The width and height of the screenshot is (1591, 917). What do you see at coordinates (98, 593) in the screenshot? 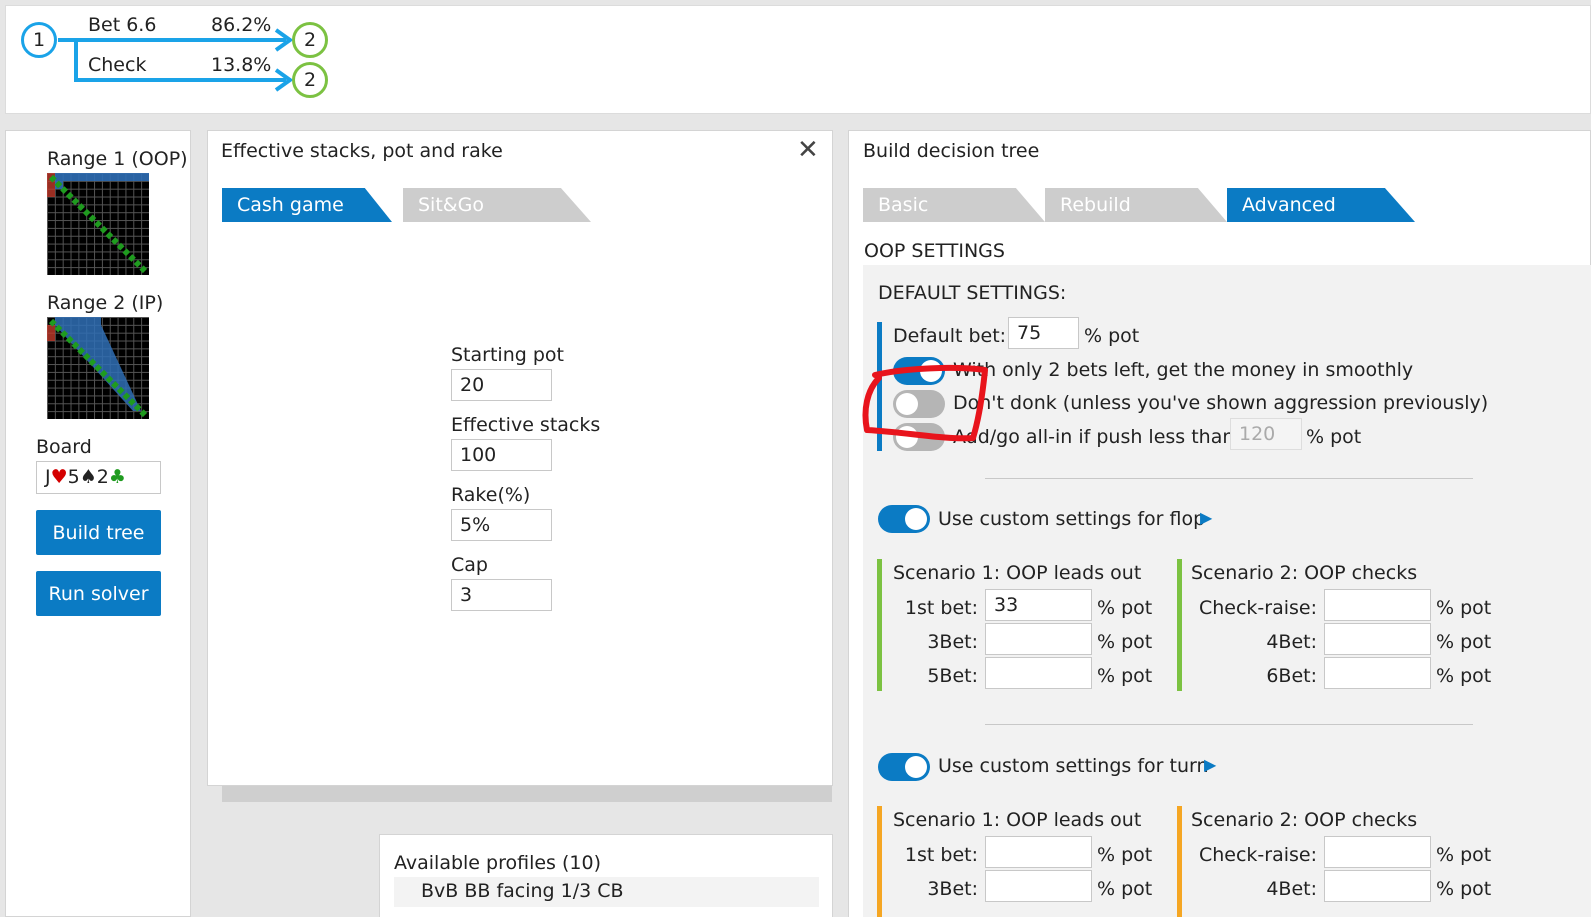
I see `run-solver-button: Run solver` at bounding box center [98, 593].